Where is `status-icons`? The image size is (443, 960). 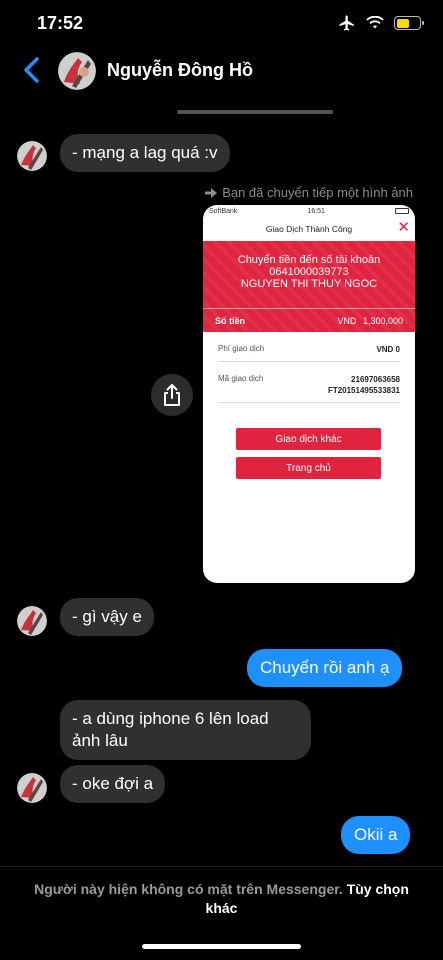 status-icons is located at coordinates (381, 23).